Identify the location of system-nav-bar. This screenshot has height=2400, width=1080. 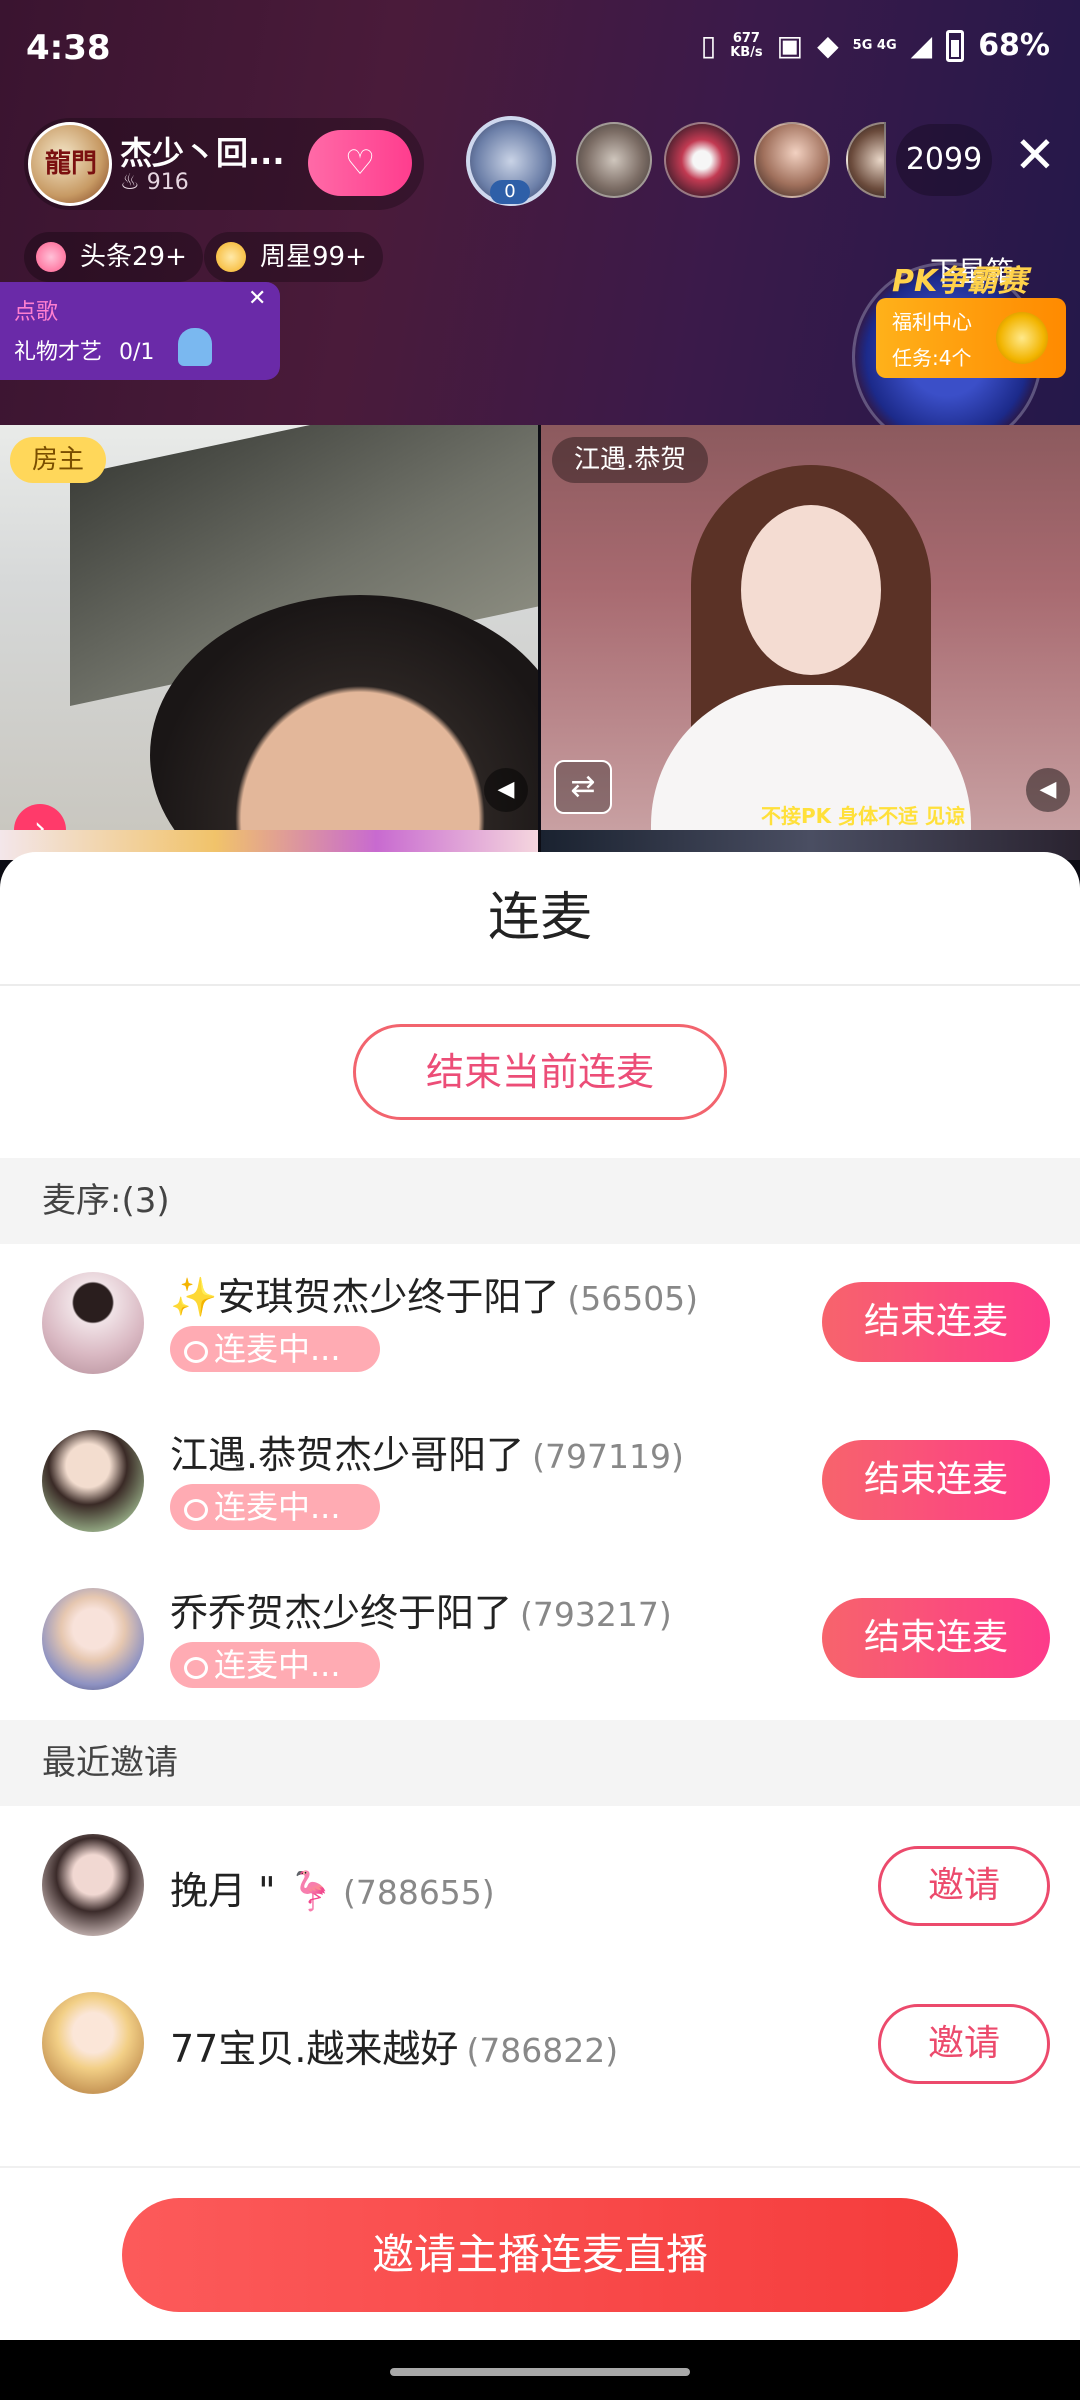
(540, 2370).